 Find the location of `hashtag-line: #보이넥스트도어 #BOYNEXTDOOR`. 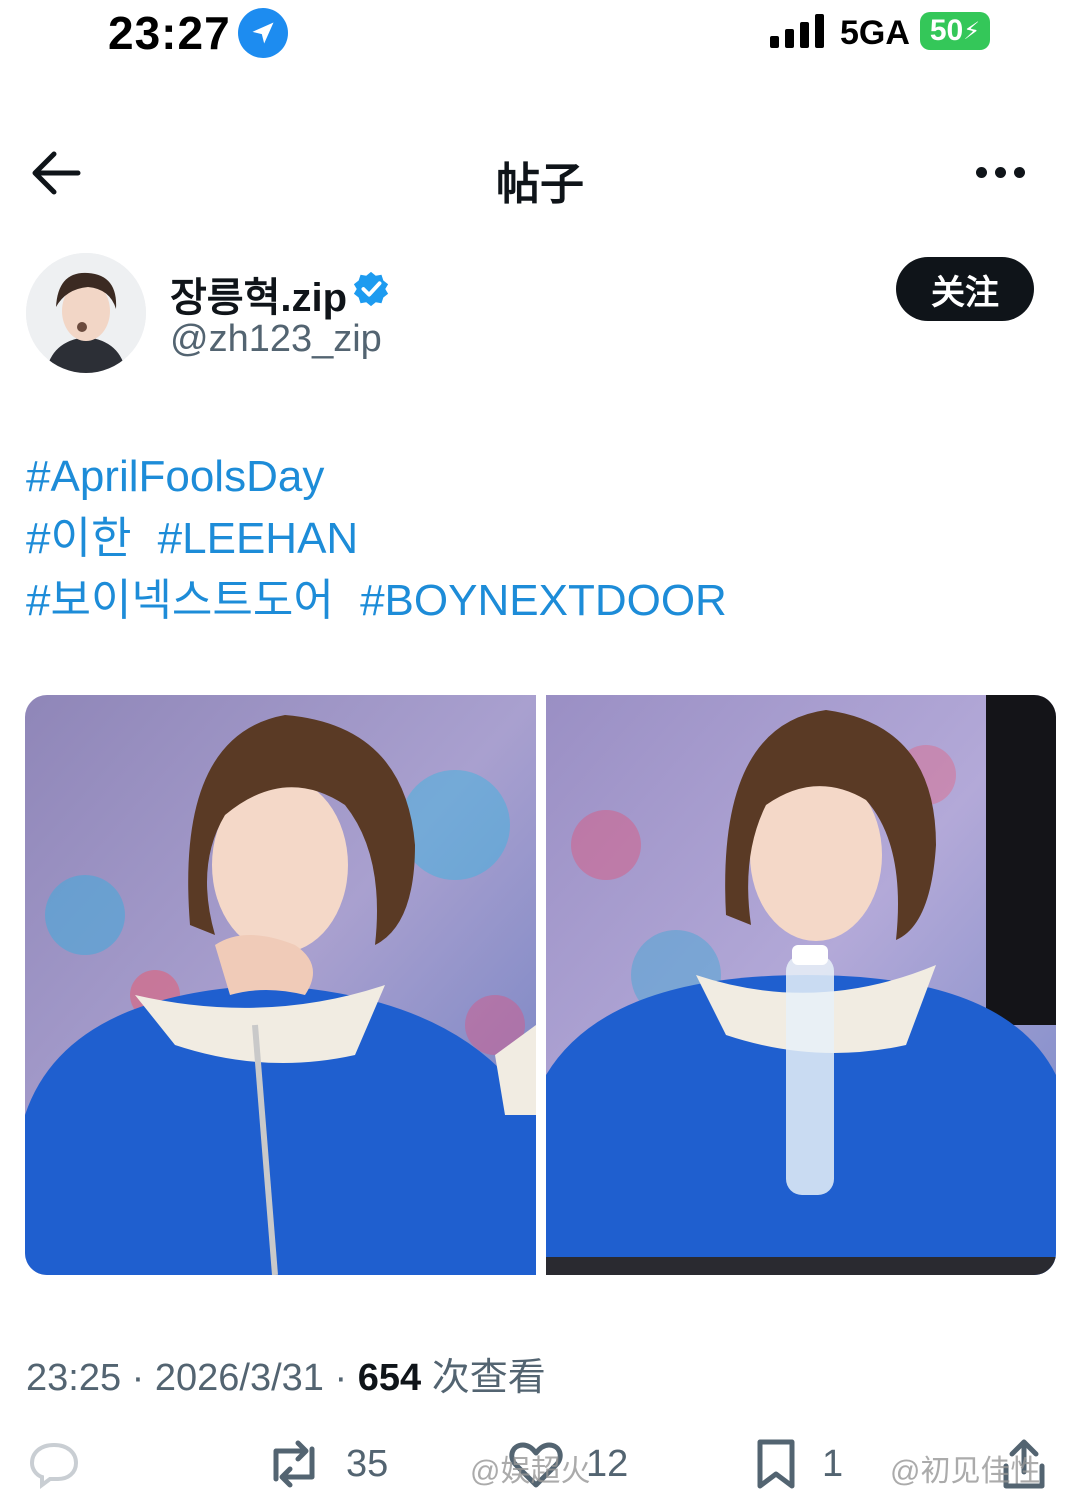

hashtag-line: #보이넥스트도어 #BOYNEXTDOOR is located at coordinates (383, 601).